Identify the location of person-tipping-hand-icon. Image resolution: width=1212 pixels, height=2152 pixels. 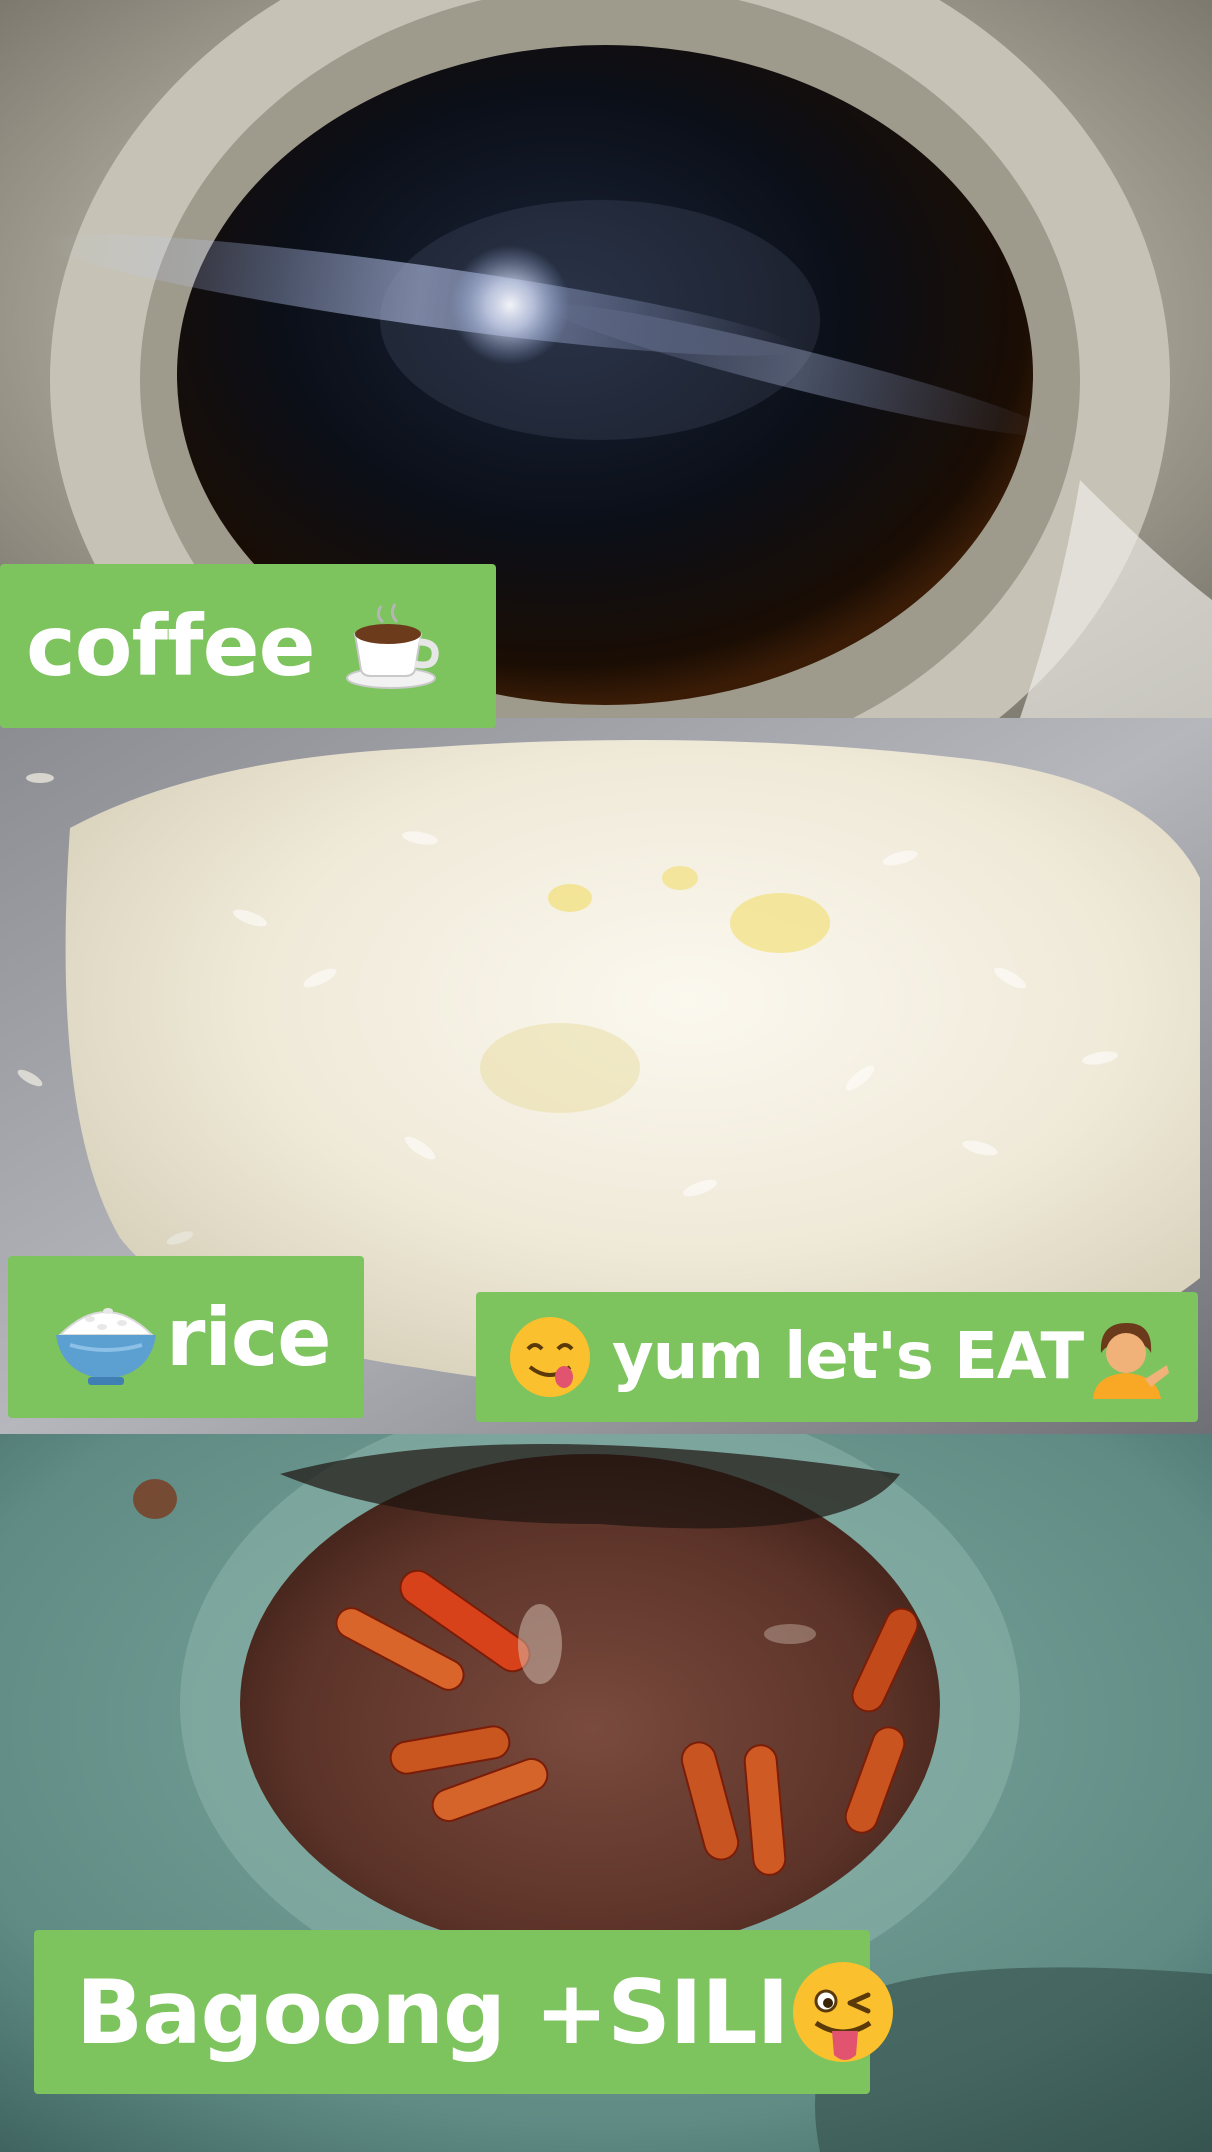
(1127, 1357).